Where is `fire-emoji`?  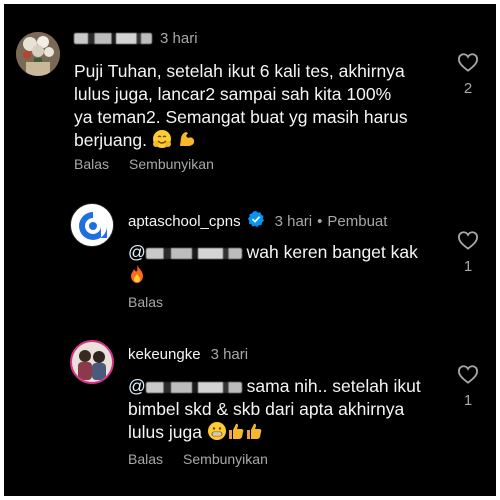 fire-emoji is located at coordinates (137, 277).